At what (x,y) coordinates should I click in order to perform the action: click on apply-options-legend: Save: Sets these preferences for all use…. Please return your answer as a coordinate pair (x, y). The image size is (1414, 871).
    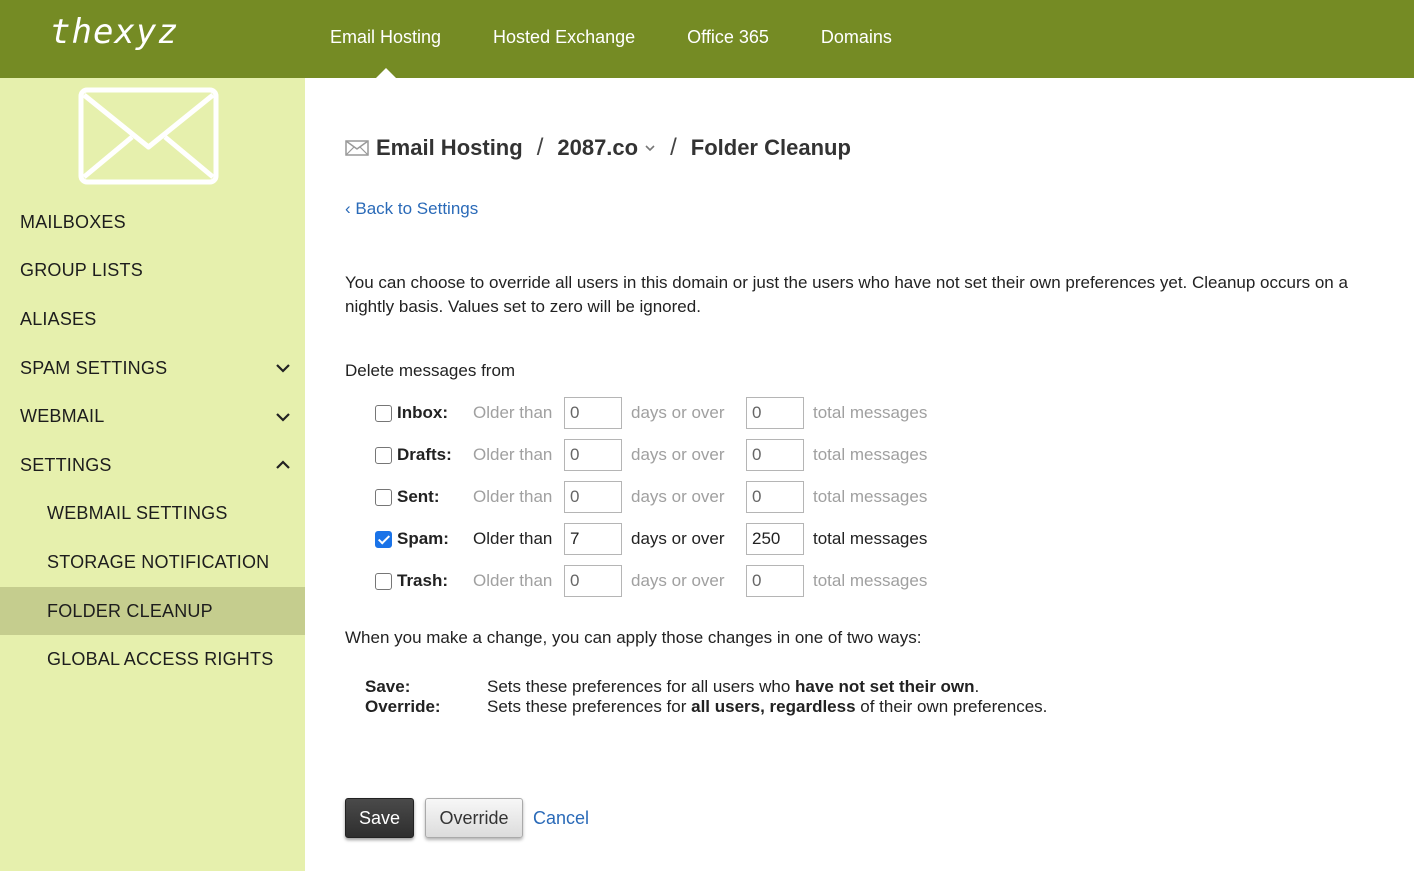
    Looking at the image, I should click on (706, 697).